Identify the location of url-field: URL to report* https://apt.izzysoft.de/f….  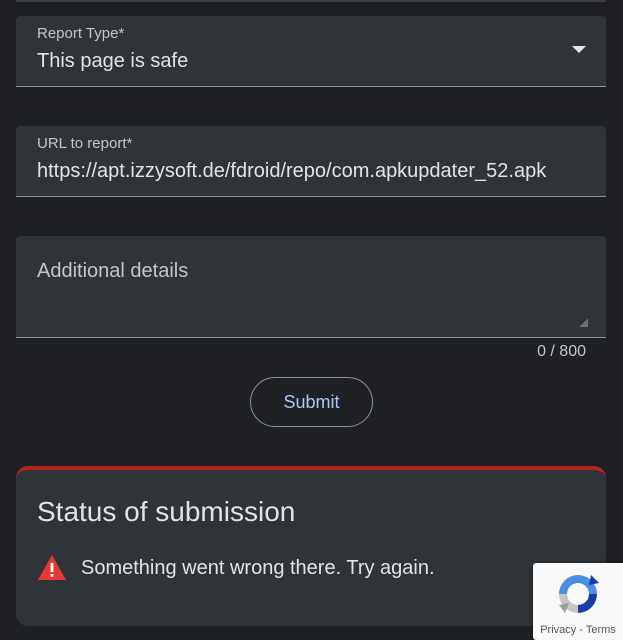
(311, 161).